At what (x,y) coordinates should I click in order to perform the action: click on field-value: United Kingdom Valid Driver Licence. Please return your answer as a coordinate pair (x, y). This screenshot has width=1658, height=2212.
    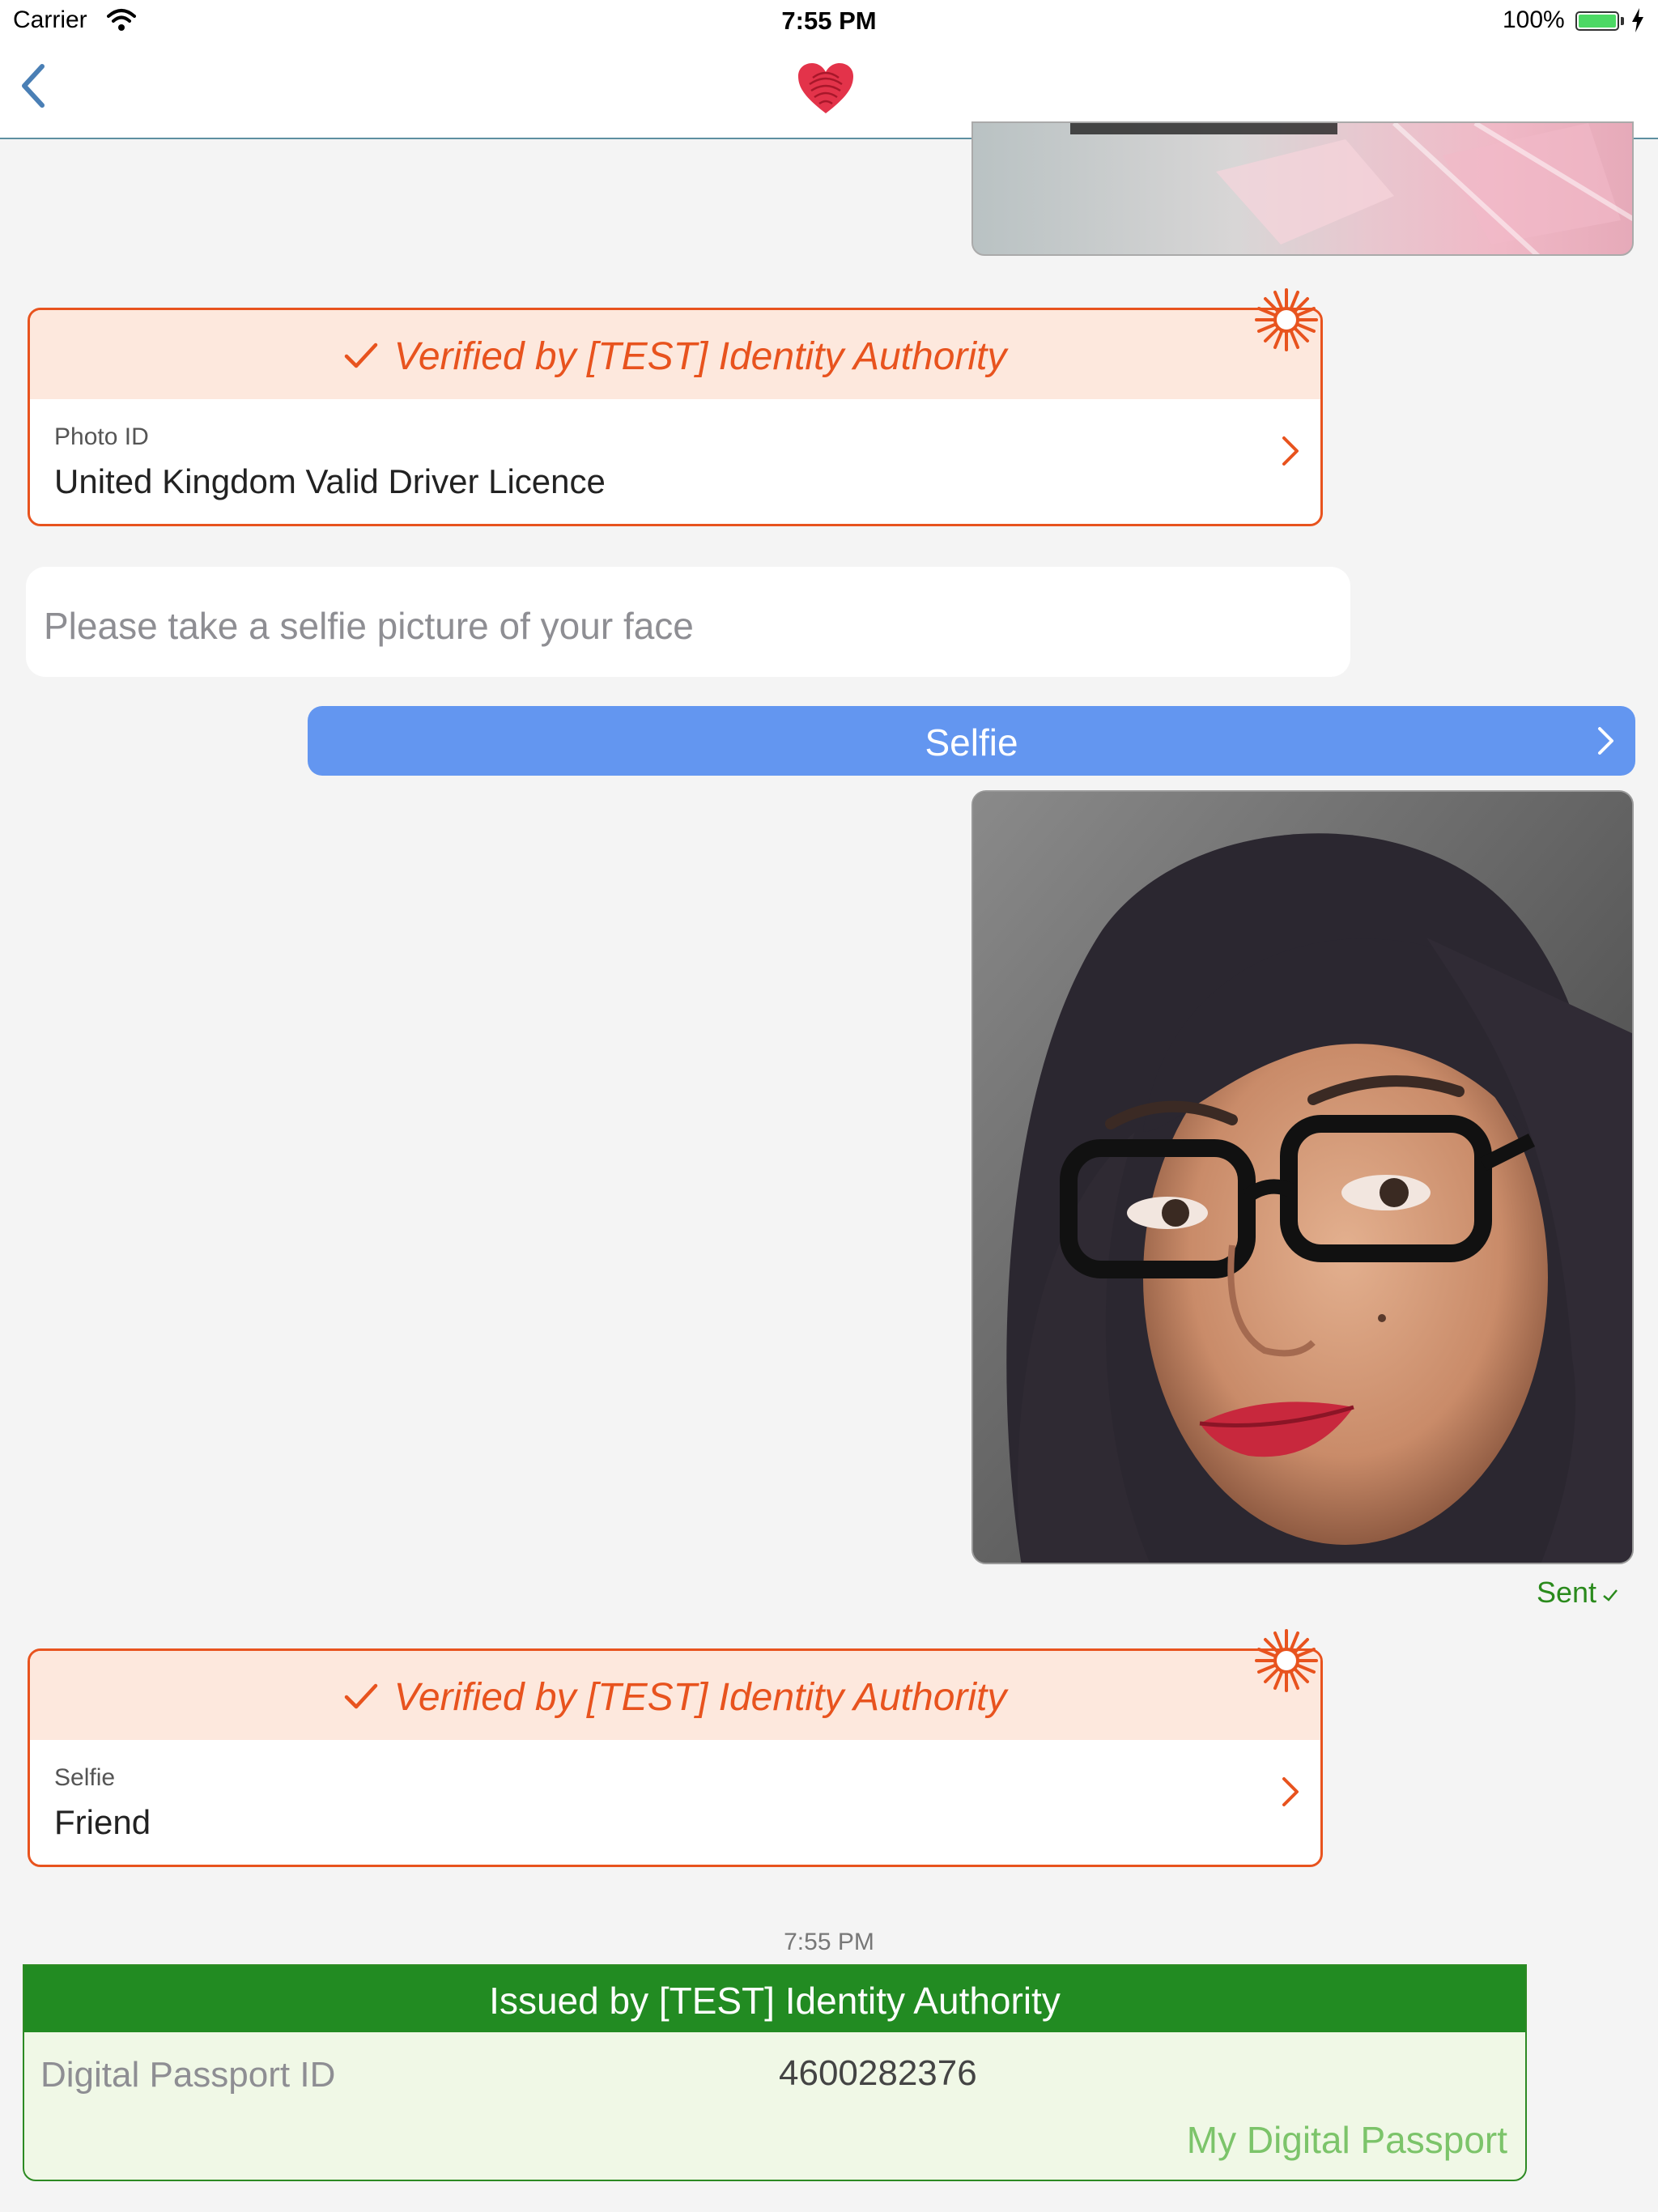
    Looking at the image, I should click on (330, 481).